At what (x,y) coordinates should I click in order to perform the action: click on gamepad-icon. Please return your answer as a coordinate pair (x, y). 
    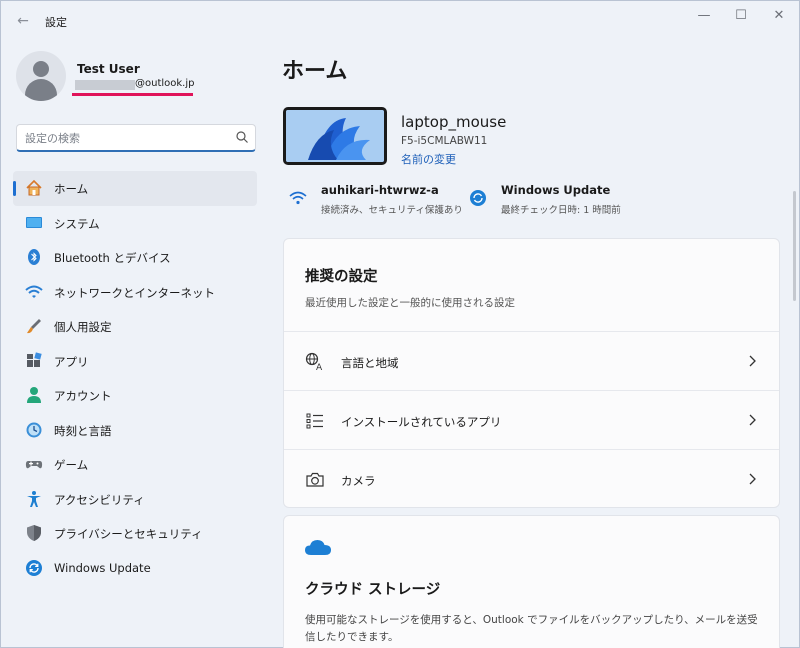
    Looking at the image, I should click on (34, 465).